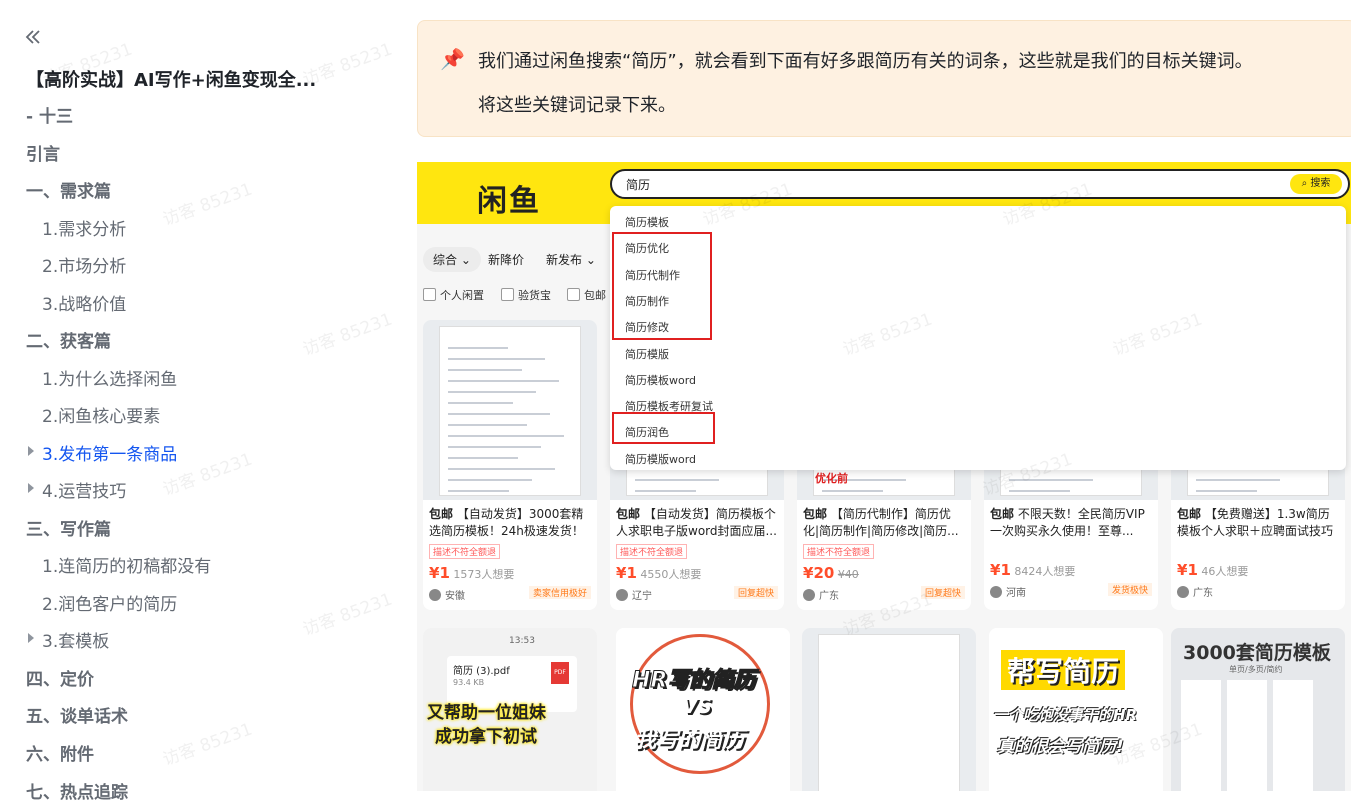 The height and width of the screenshot is (803, 1351). I want to click on filter-bar: 综合 ⌄ 新降价 新发布 ⌄ 个人闲置 验货宝 包邮, so click(517, 272).